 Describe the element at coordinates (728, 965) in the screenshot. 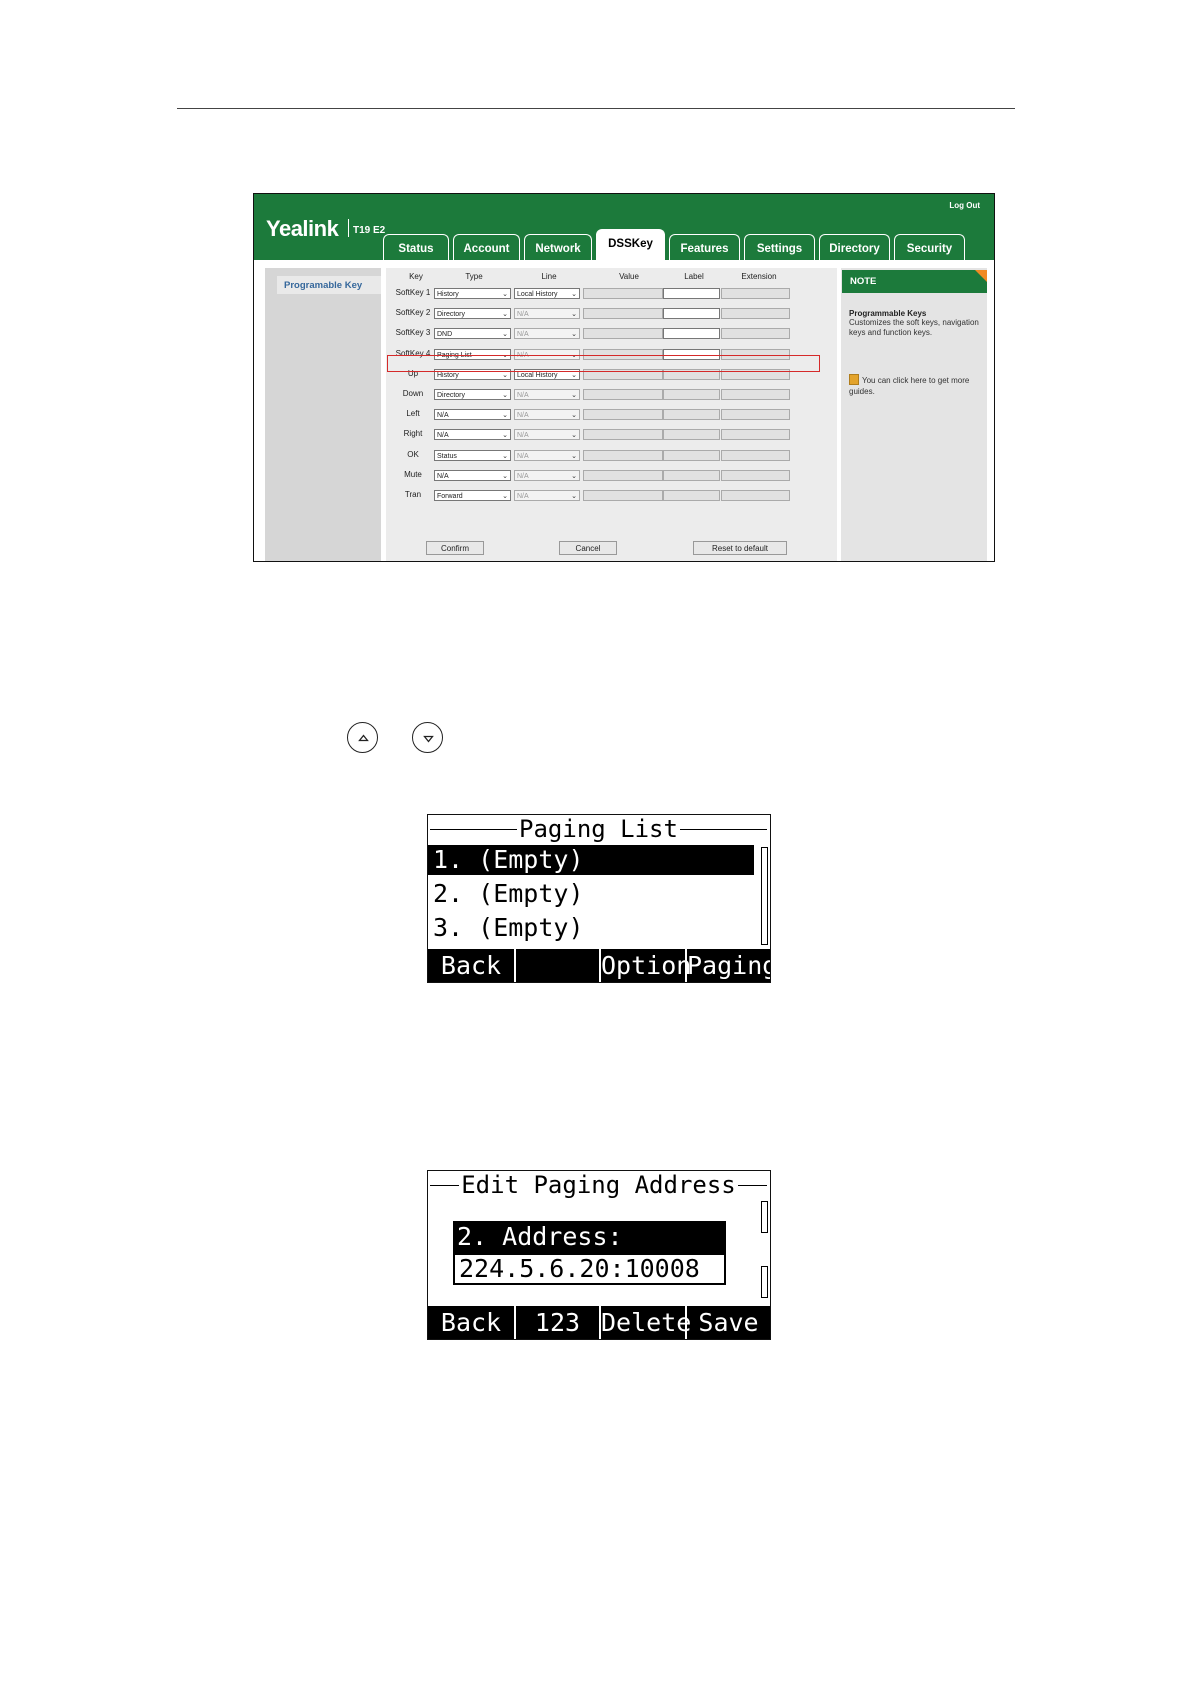

I see `softkey-paging: Paging` at that location.